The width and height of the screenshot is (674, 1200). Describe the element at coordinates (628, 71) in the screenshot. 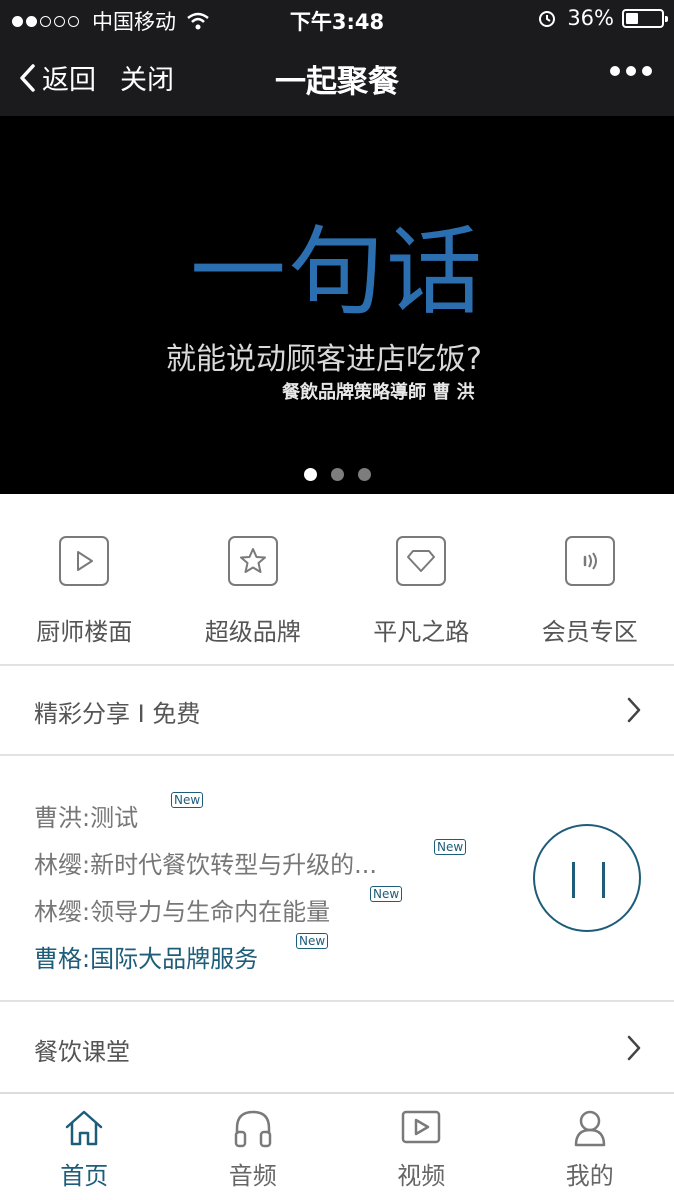

I see `more-options-icon` at that location.